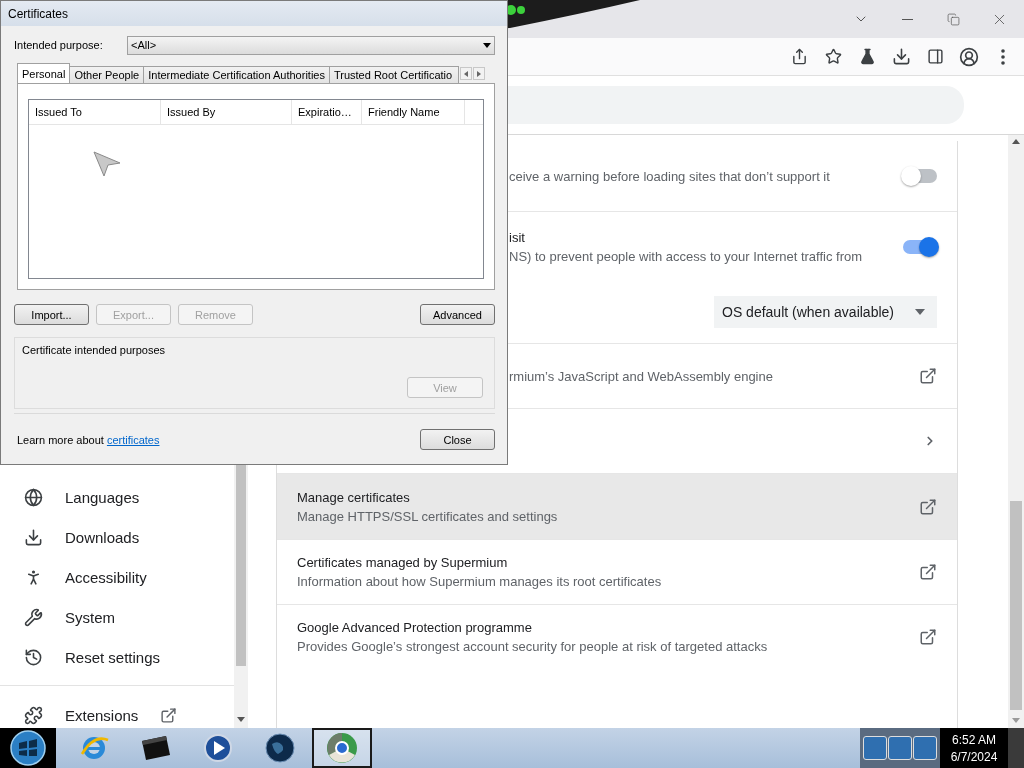 This screenshot has width=1024, height=768. What do you see at coordinates (428, 516) in the screenshot?
I see `row-description: Manage HTTPS/SSL certificates and settings` at bounding box center [428, 516].